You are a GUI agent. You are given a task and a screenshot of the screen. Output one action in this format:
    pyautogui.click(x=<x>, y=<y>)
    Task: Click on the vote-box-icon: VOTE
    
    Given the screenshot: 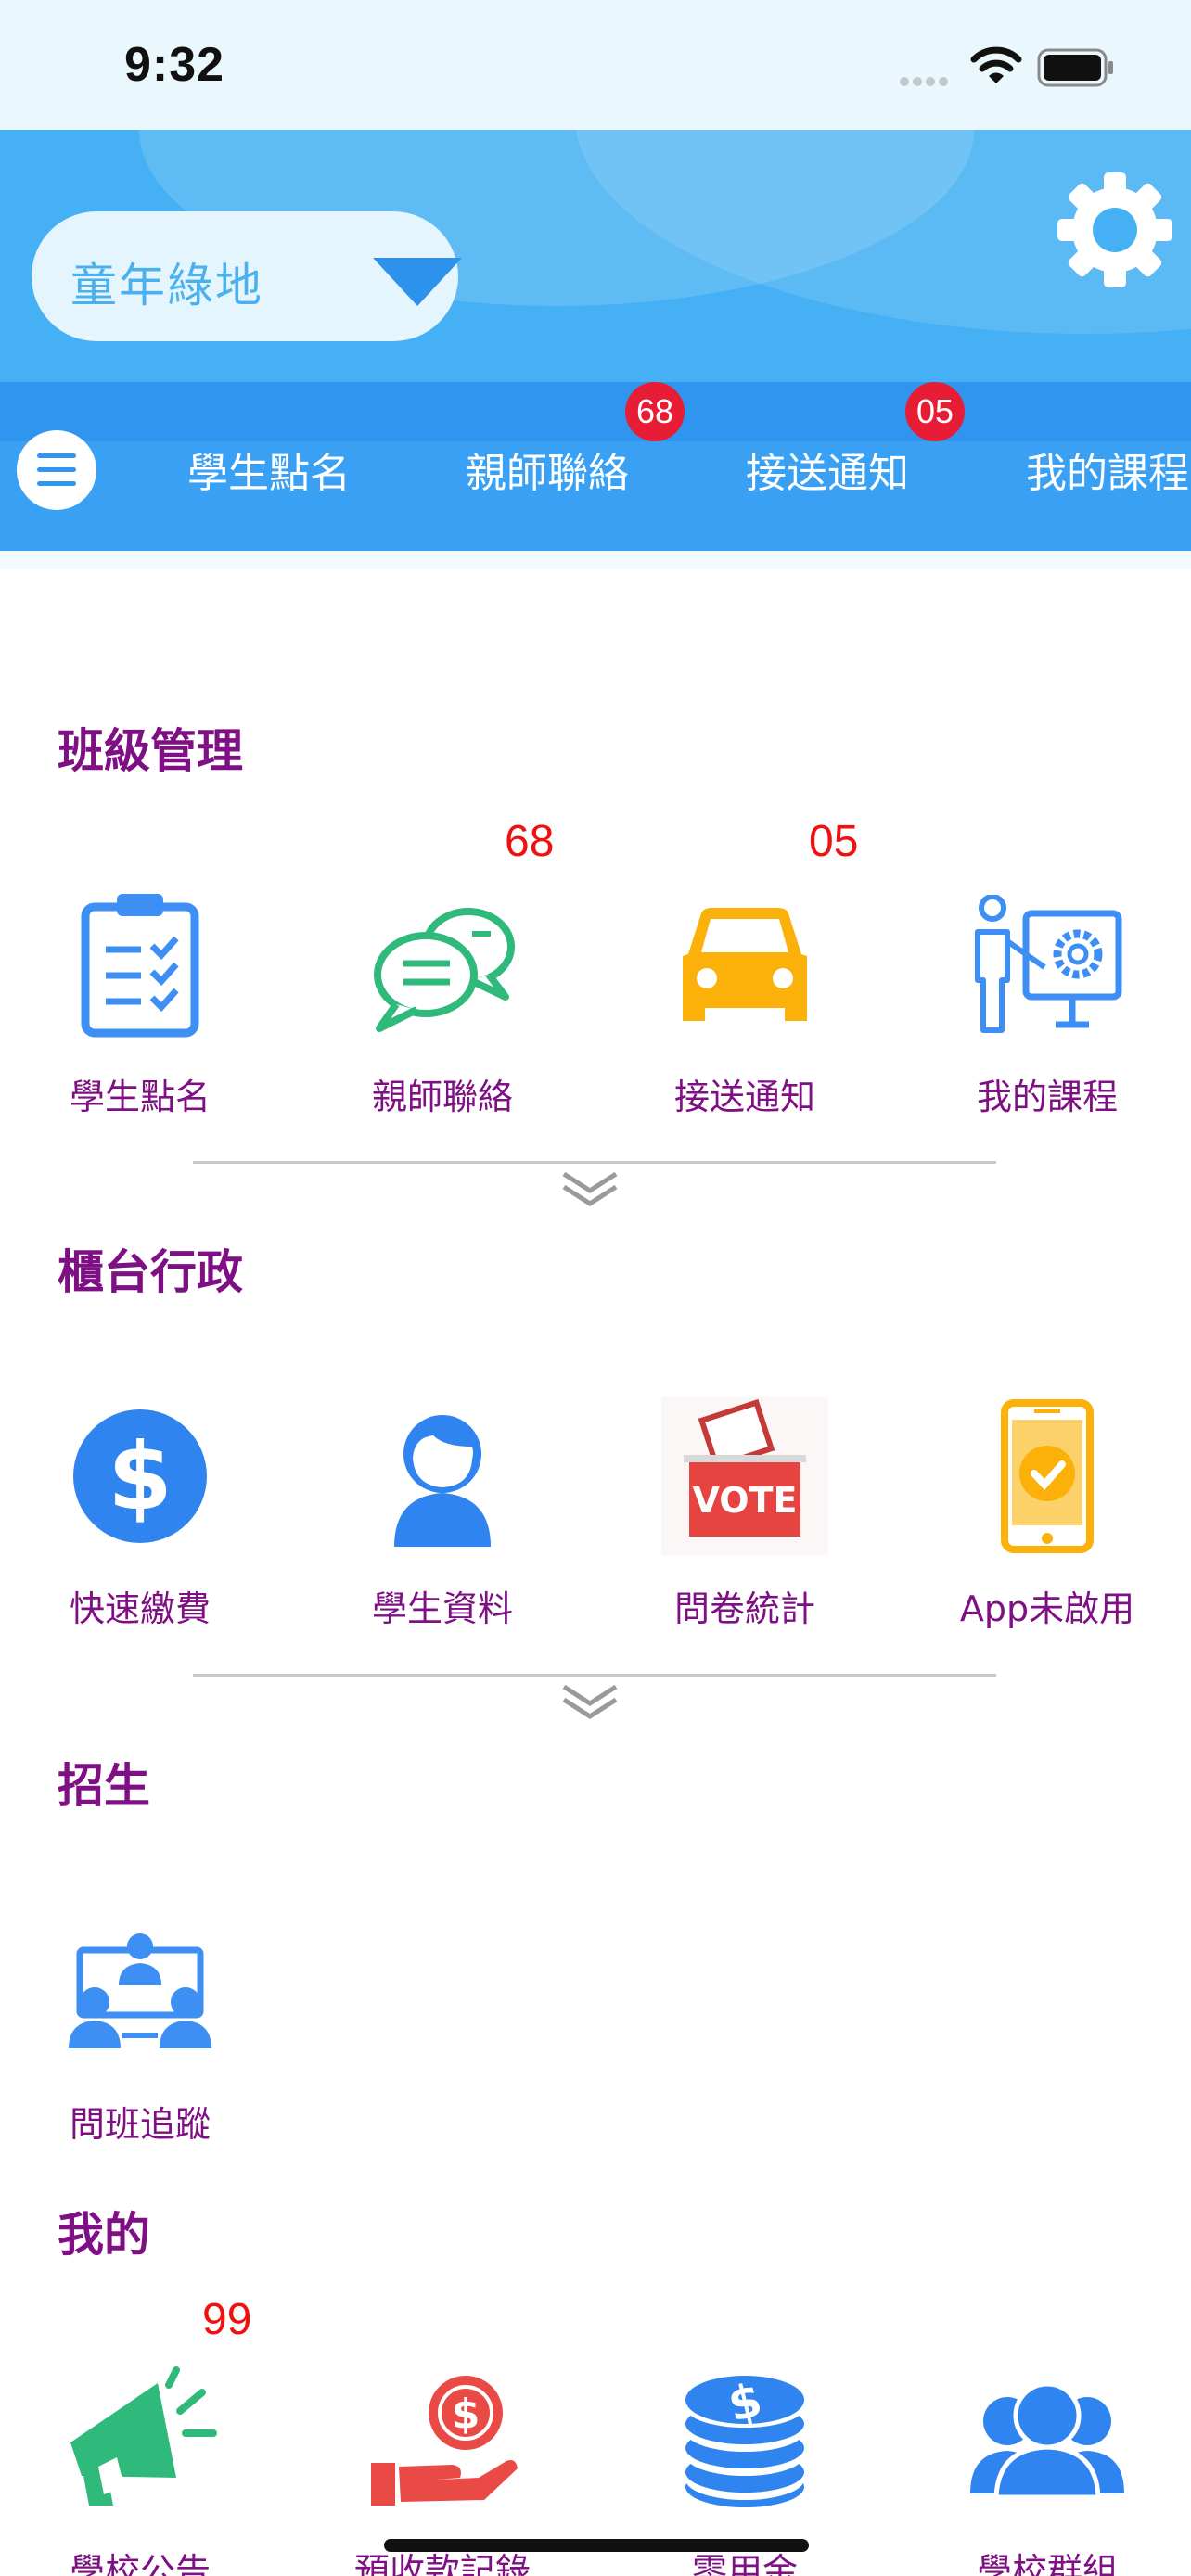 What is the action you would take?
    pyautogui.click(x=744, y=1476)
    